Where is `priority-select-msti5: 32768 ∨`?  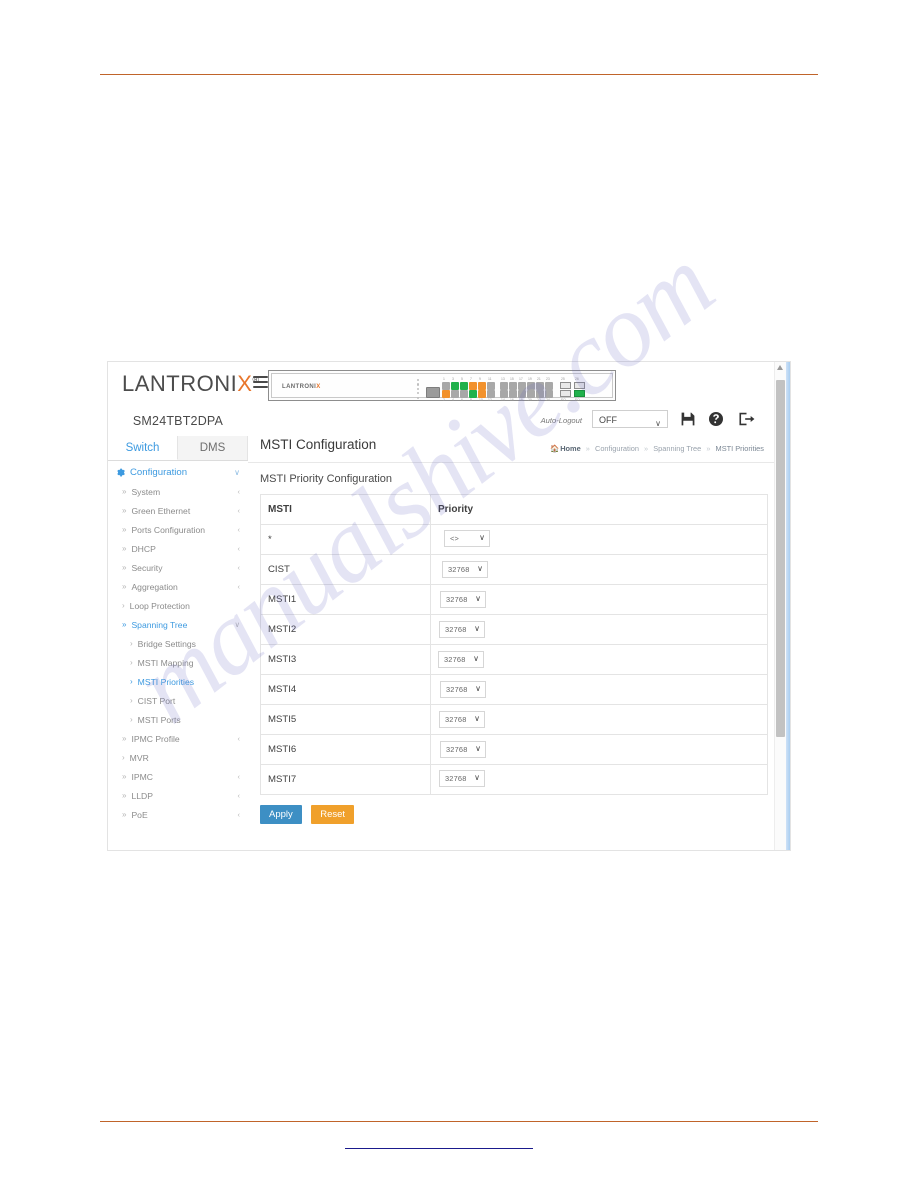 priority-select-msti5: 32768 ∨ is located at coordinates (462, 719).